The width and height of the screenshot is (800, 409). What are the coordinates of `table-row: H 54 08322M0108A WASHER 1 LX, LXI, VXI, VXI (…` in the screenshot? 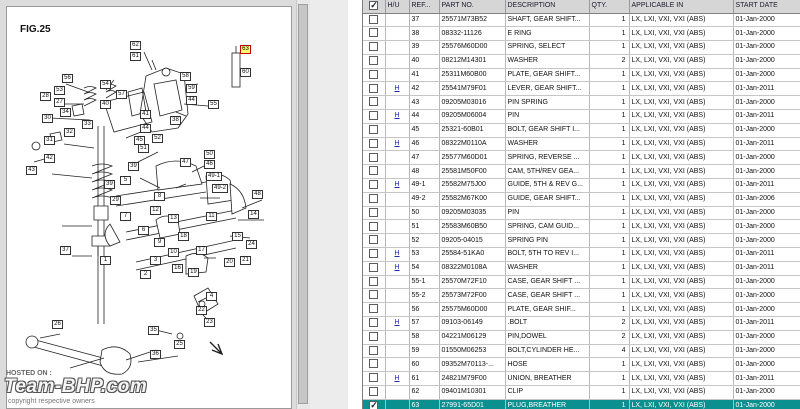 It's located at (581, 268).